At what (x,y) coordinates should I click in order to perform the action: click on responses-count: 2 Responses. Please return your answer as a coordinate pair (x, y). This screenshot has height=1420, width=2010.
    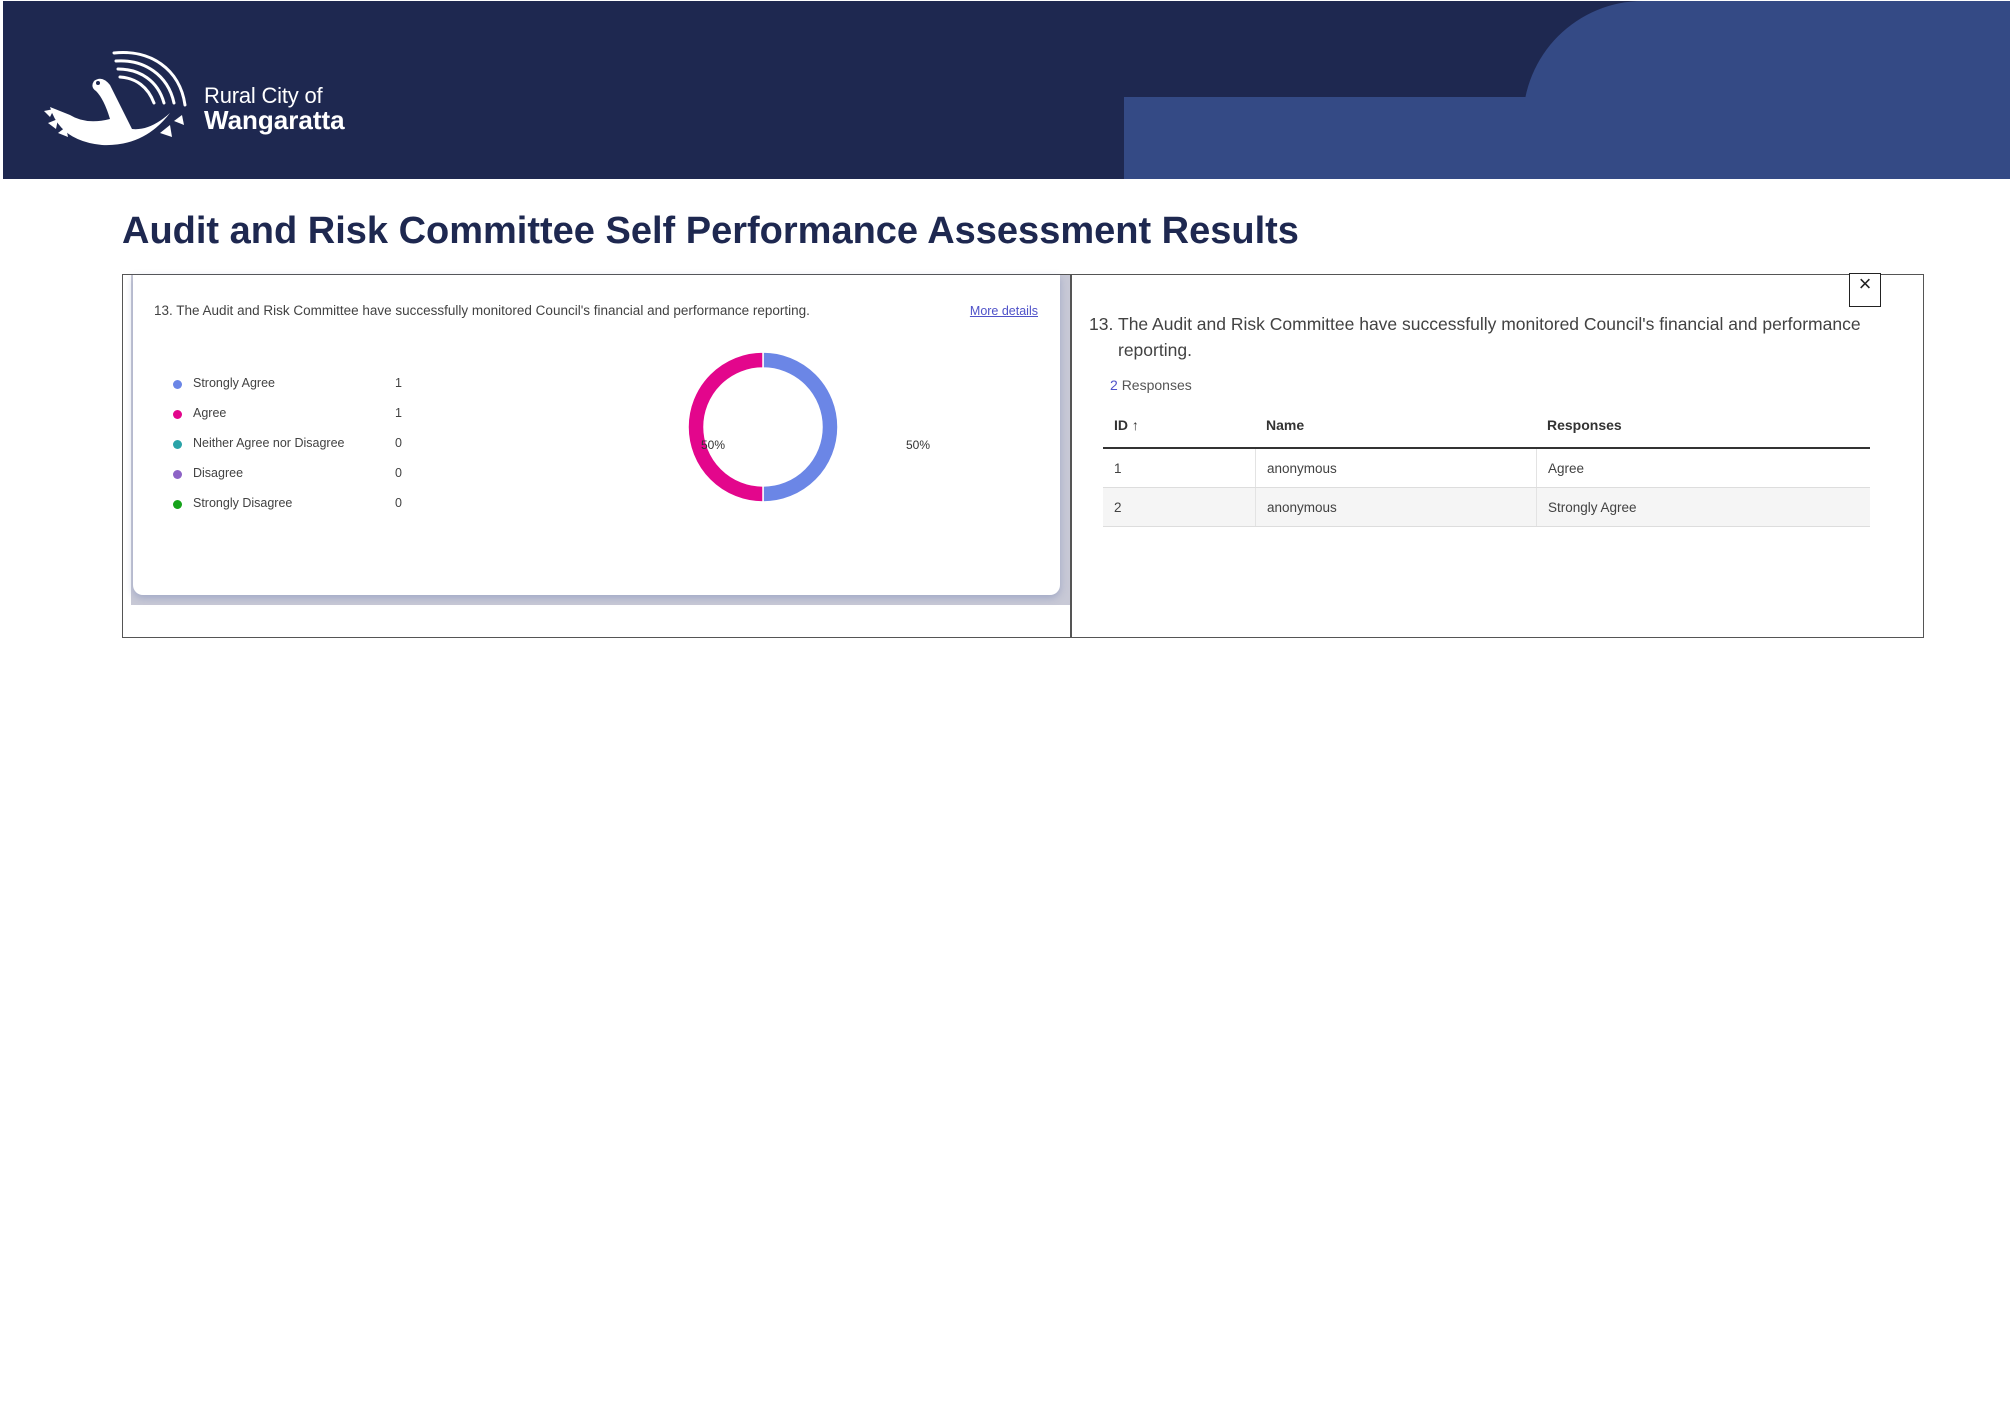
    Looking at the image, I should click on (1151, 385).